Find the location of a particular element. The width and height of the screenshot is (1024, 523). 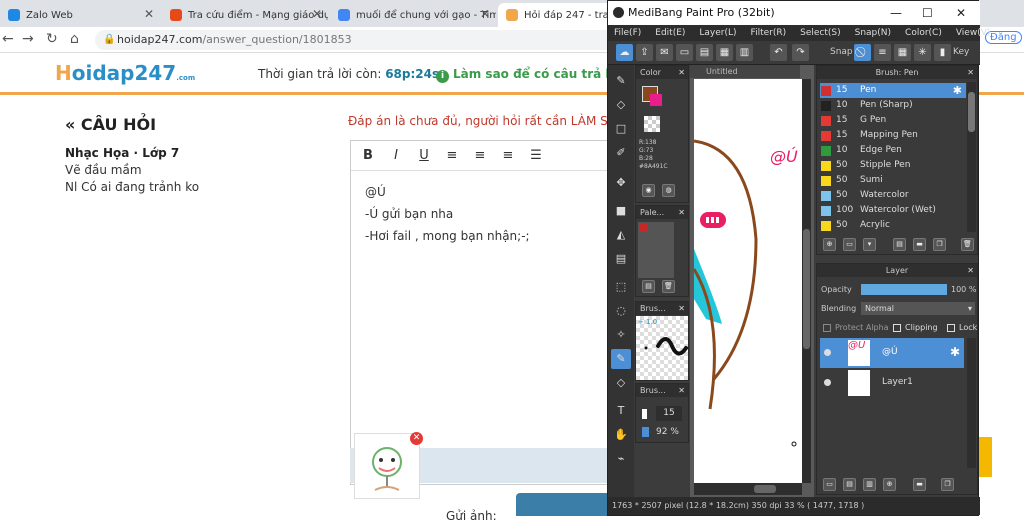

brush-item: 50 Acrylic is located at coordinates (893, 225).